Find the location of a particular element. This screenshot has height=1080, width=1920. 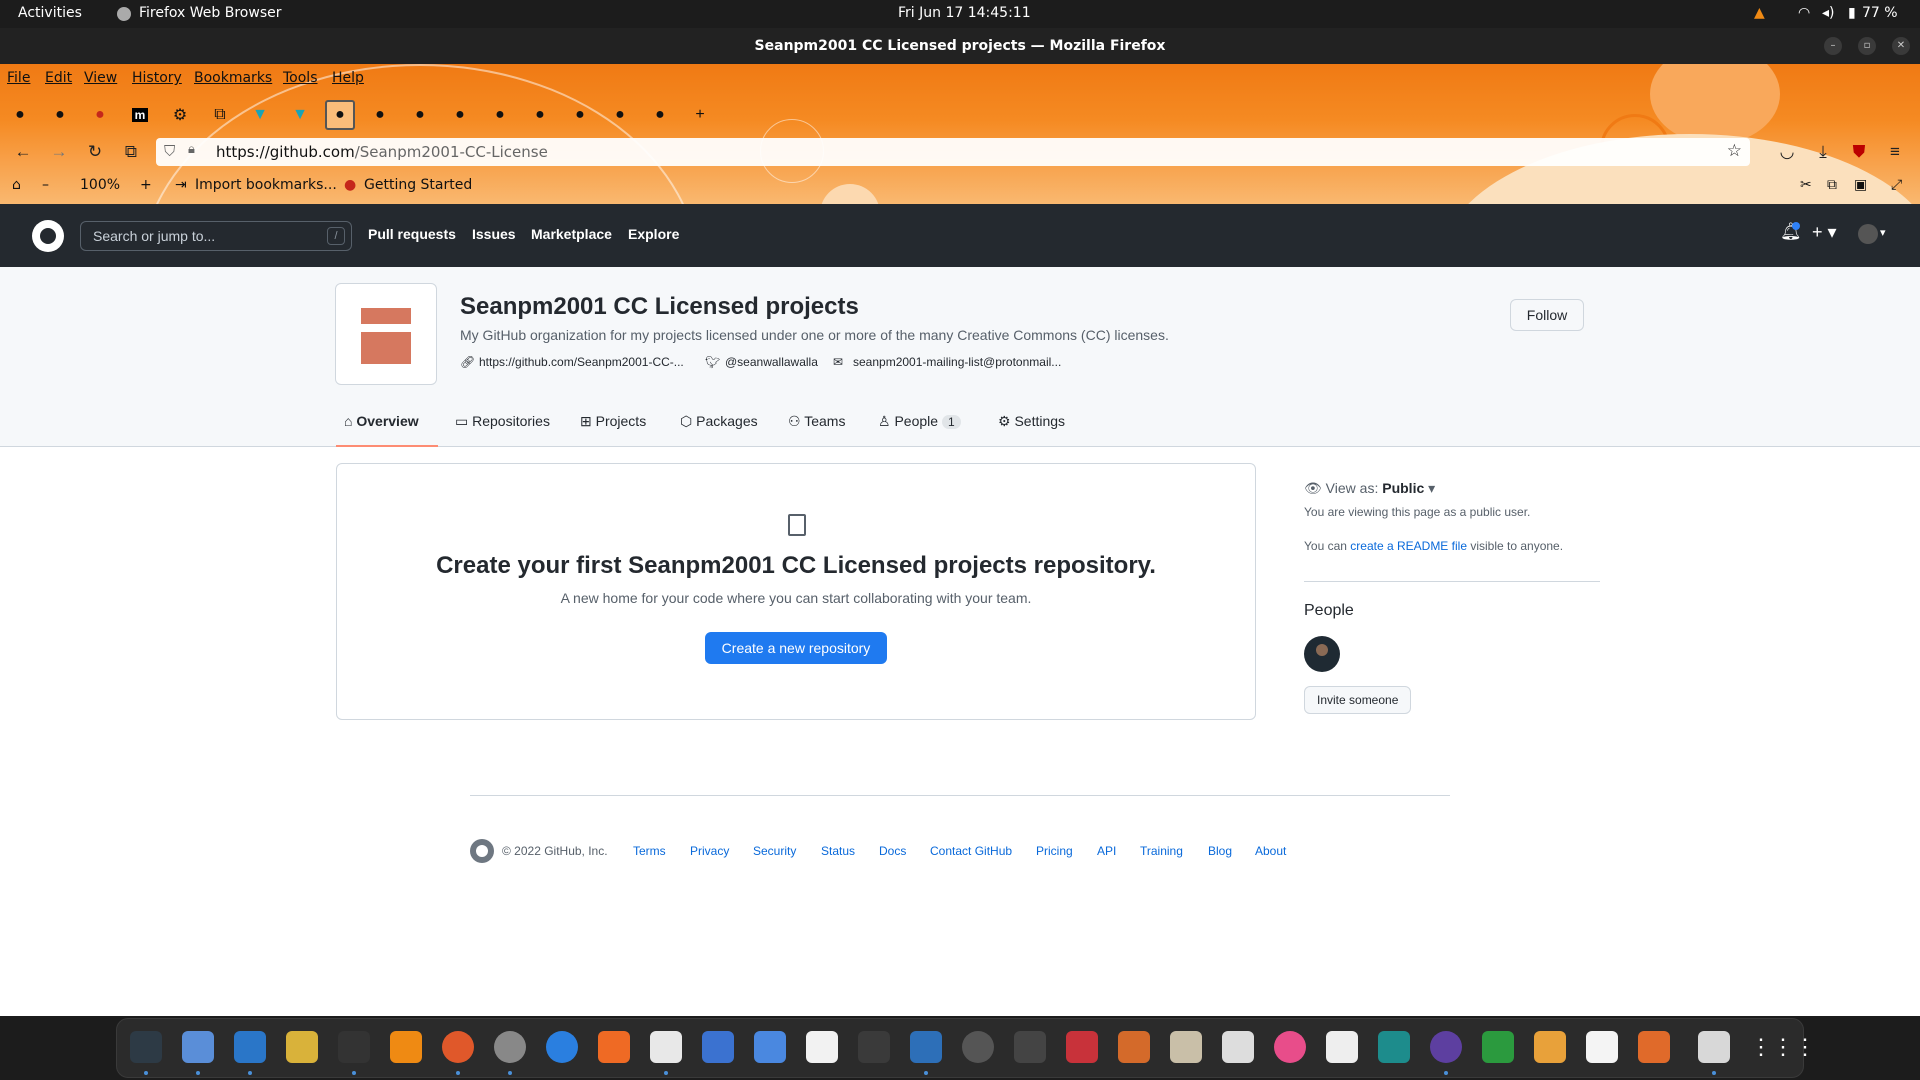

nav-marketplace: Marketplace is located at coordinates (571, 234).